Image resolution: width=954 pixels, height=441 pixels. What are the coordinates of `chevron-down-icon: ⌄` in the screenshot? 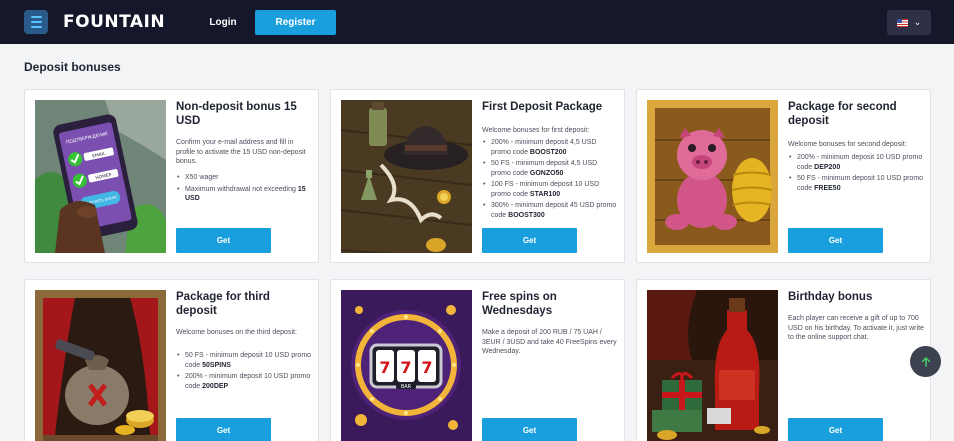 It's located at (917, 22).